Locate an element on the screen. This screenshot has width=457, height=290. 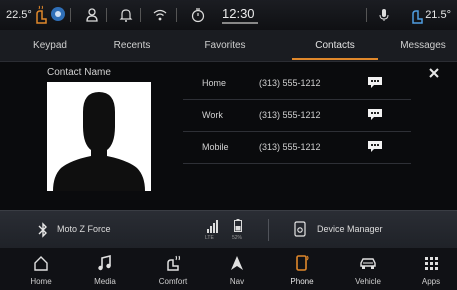
phone-number-row: Work (313) 555-1212 is located at coordinates (297, 116).